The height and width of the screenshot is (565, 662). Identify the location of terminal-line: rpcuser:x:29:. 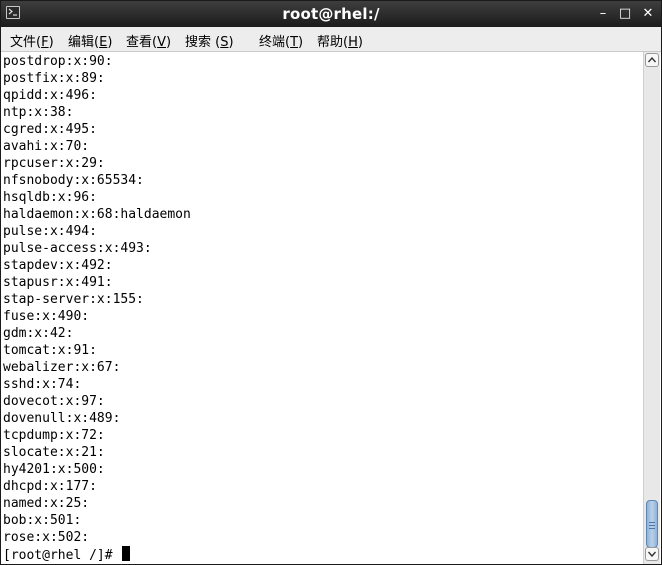
(54, 163).